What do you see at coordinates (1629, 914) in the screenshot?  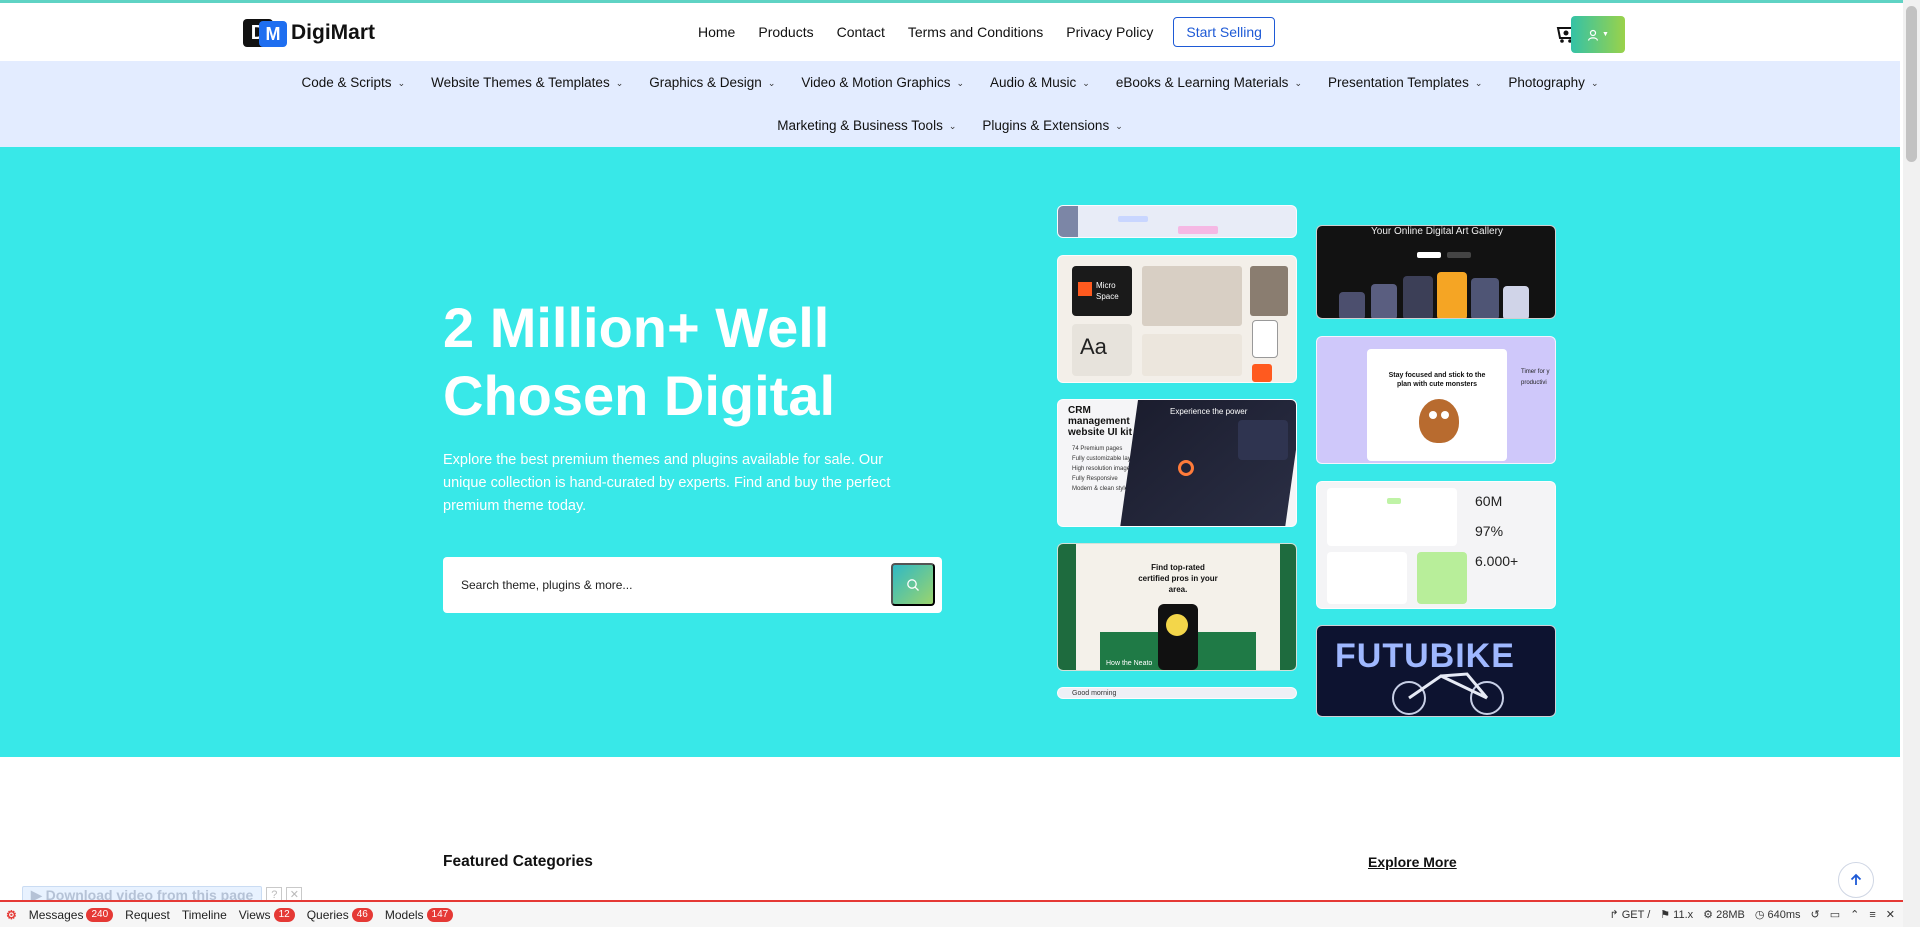 I see `debugbar-request-method: ↱ GET /` at bounding box center [1629, 914].